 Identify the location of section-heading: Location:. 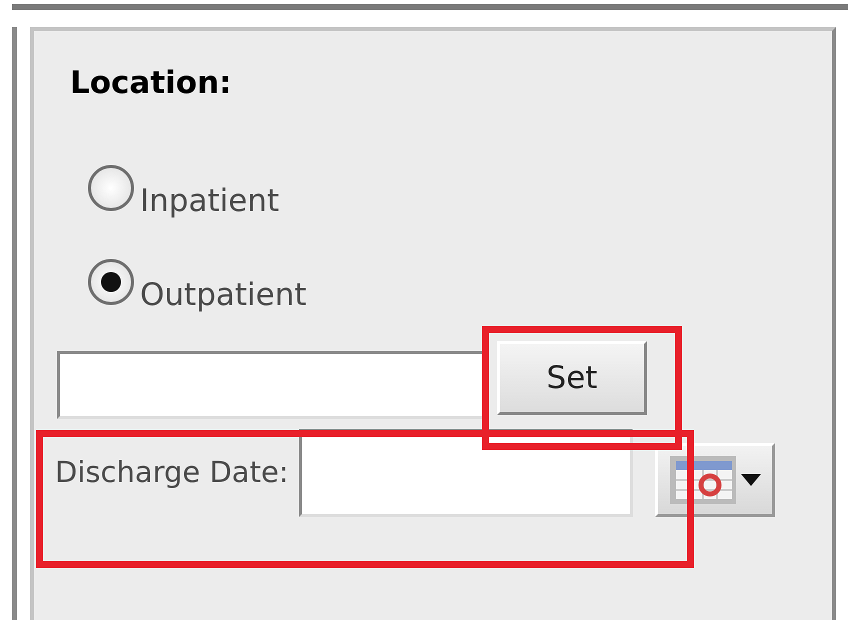
(151, 83).